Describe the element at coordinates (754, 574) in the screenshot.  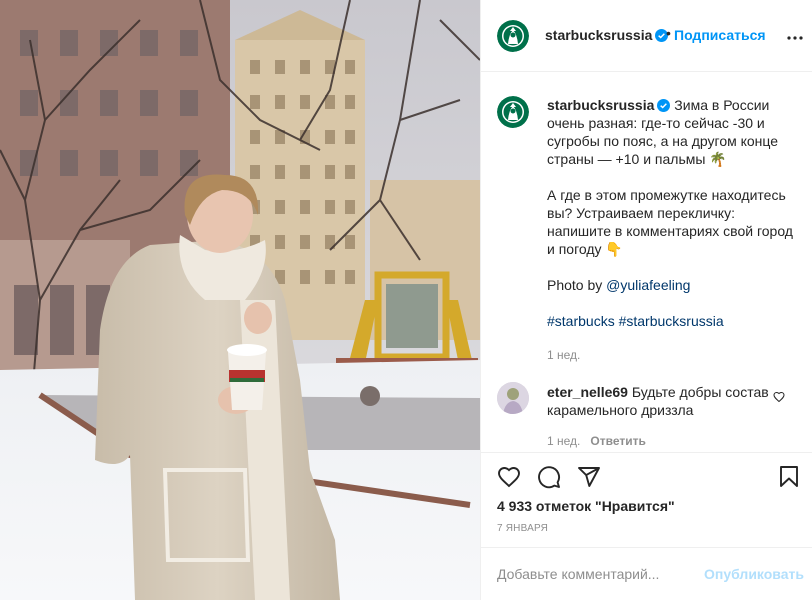
I see `publish-comment-button: Опубликовать` at that location.